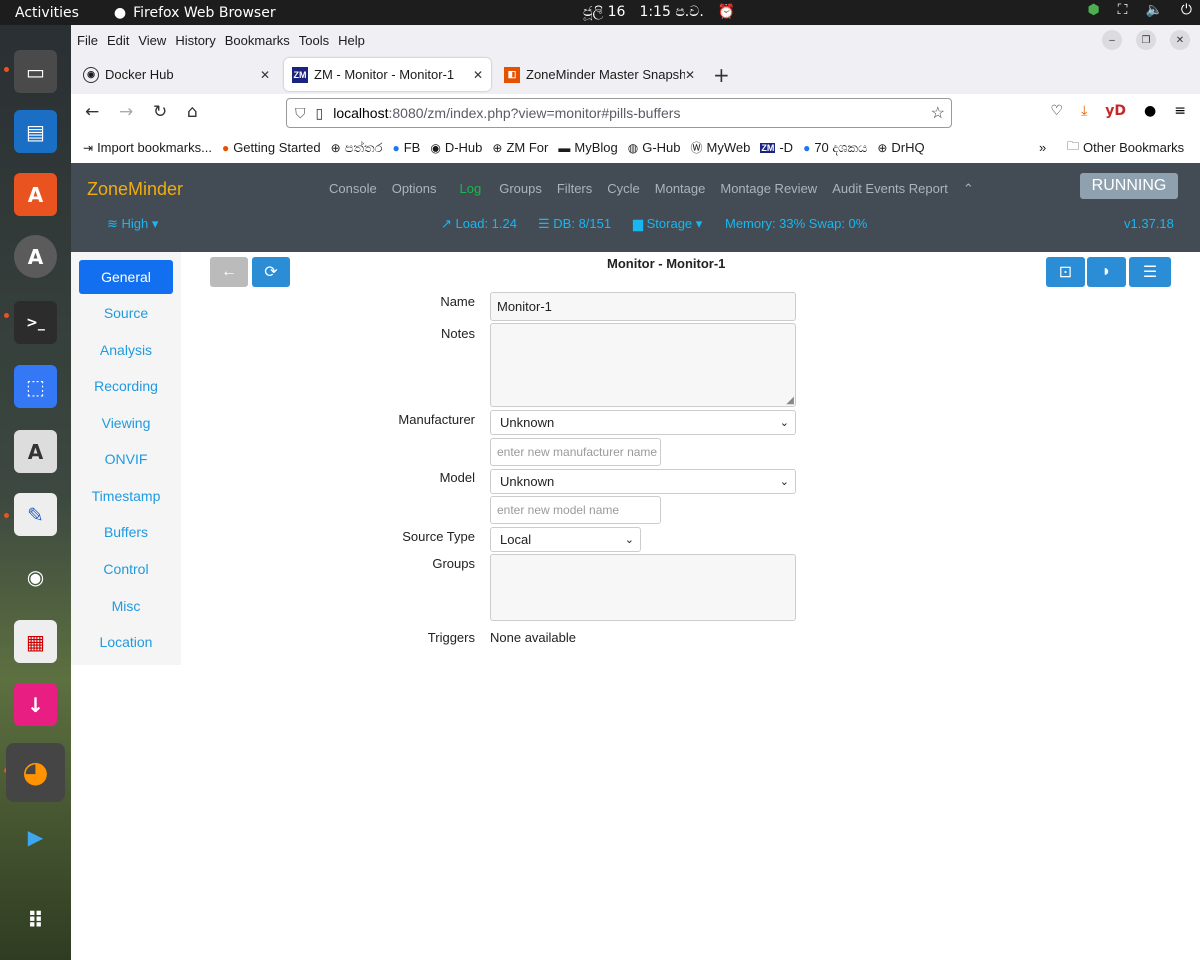 This screenshot has width=1200, height=960. Describe the element at coordinates (890, 189) in the screenshot. I see `nav-audit-events-report: Audit Events Report` at that location.